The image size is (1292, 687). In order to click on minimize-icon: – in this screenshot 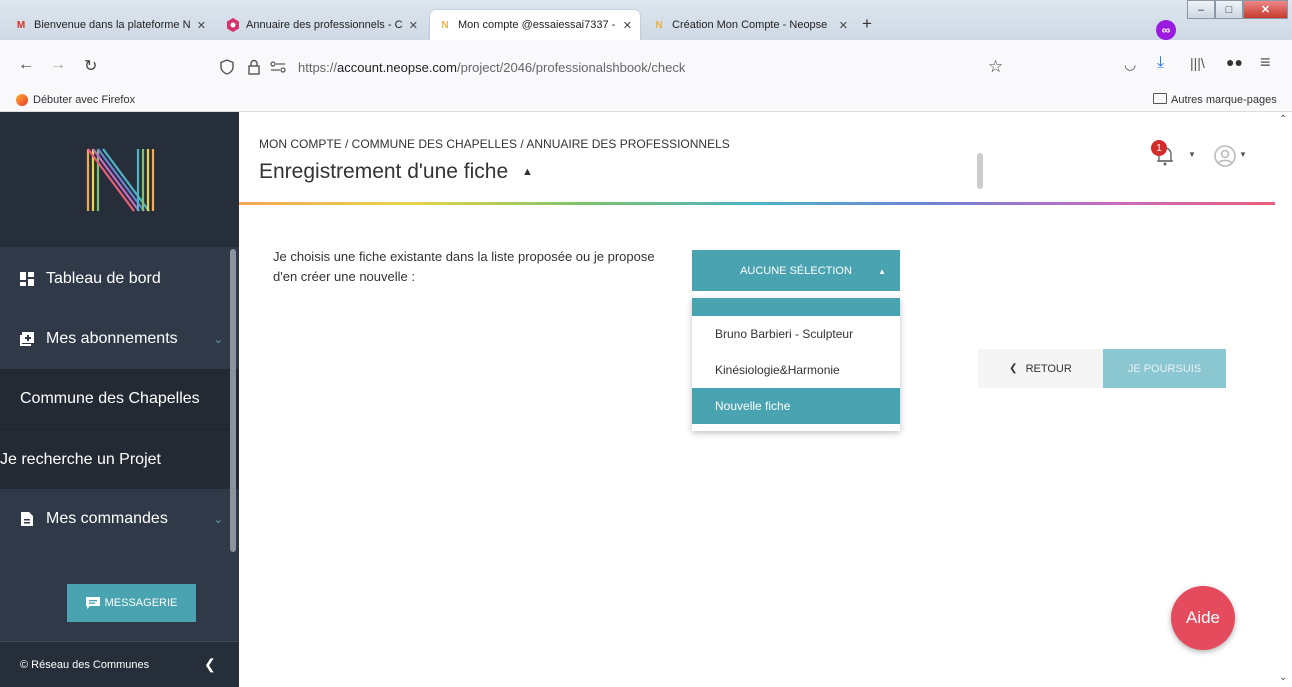, I will do `click(1201, 9)`.